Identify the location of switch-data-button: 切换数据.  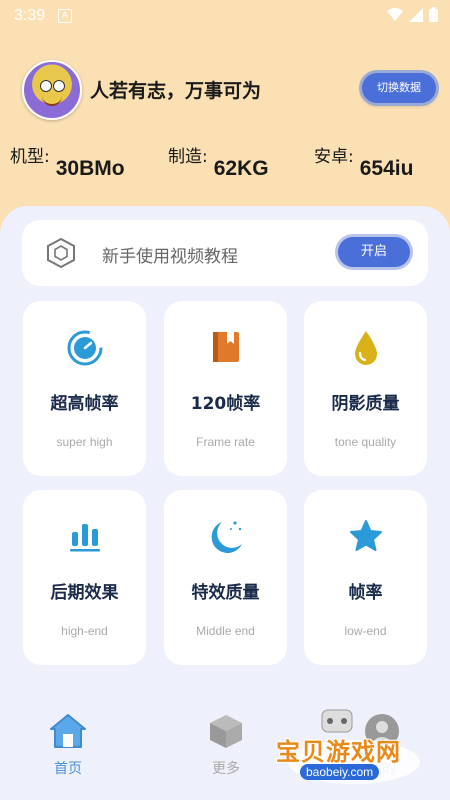
(399, 88).